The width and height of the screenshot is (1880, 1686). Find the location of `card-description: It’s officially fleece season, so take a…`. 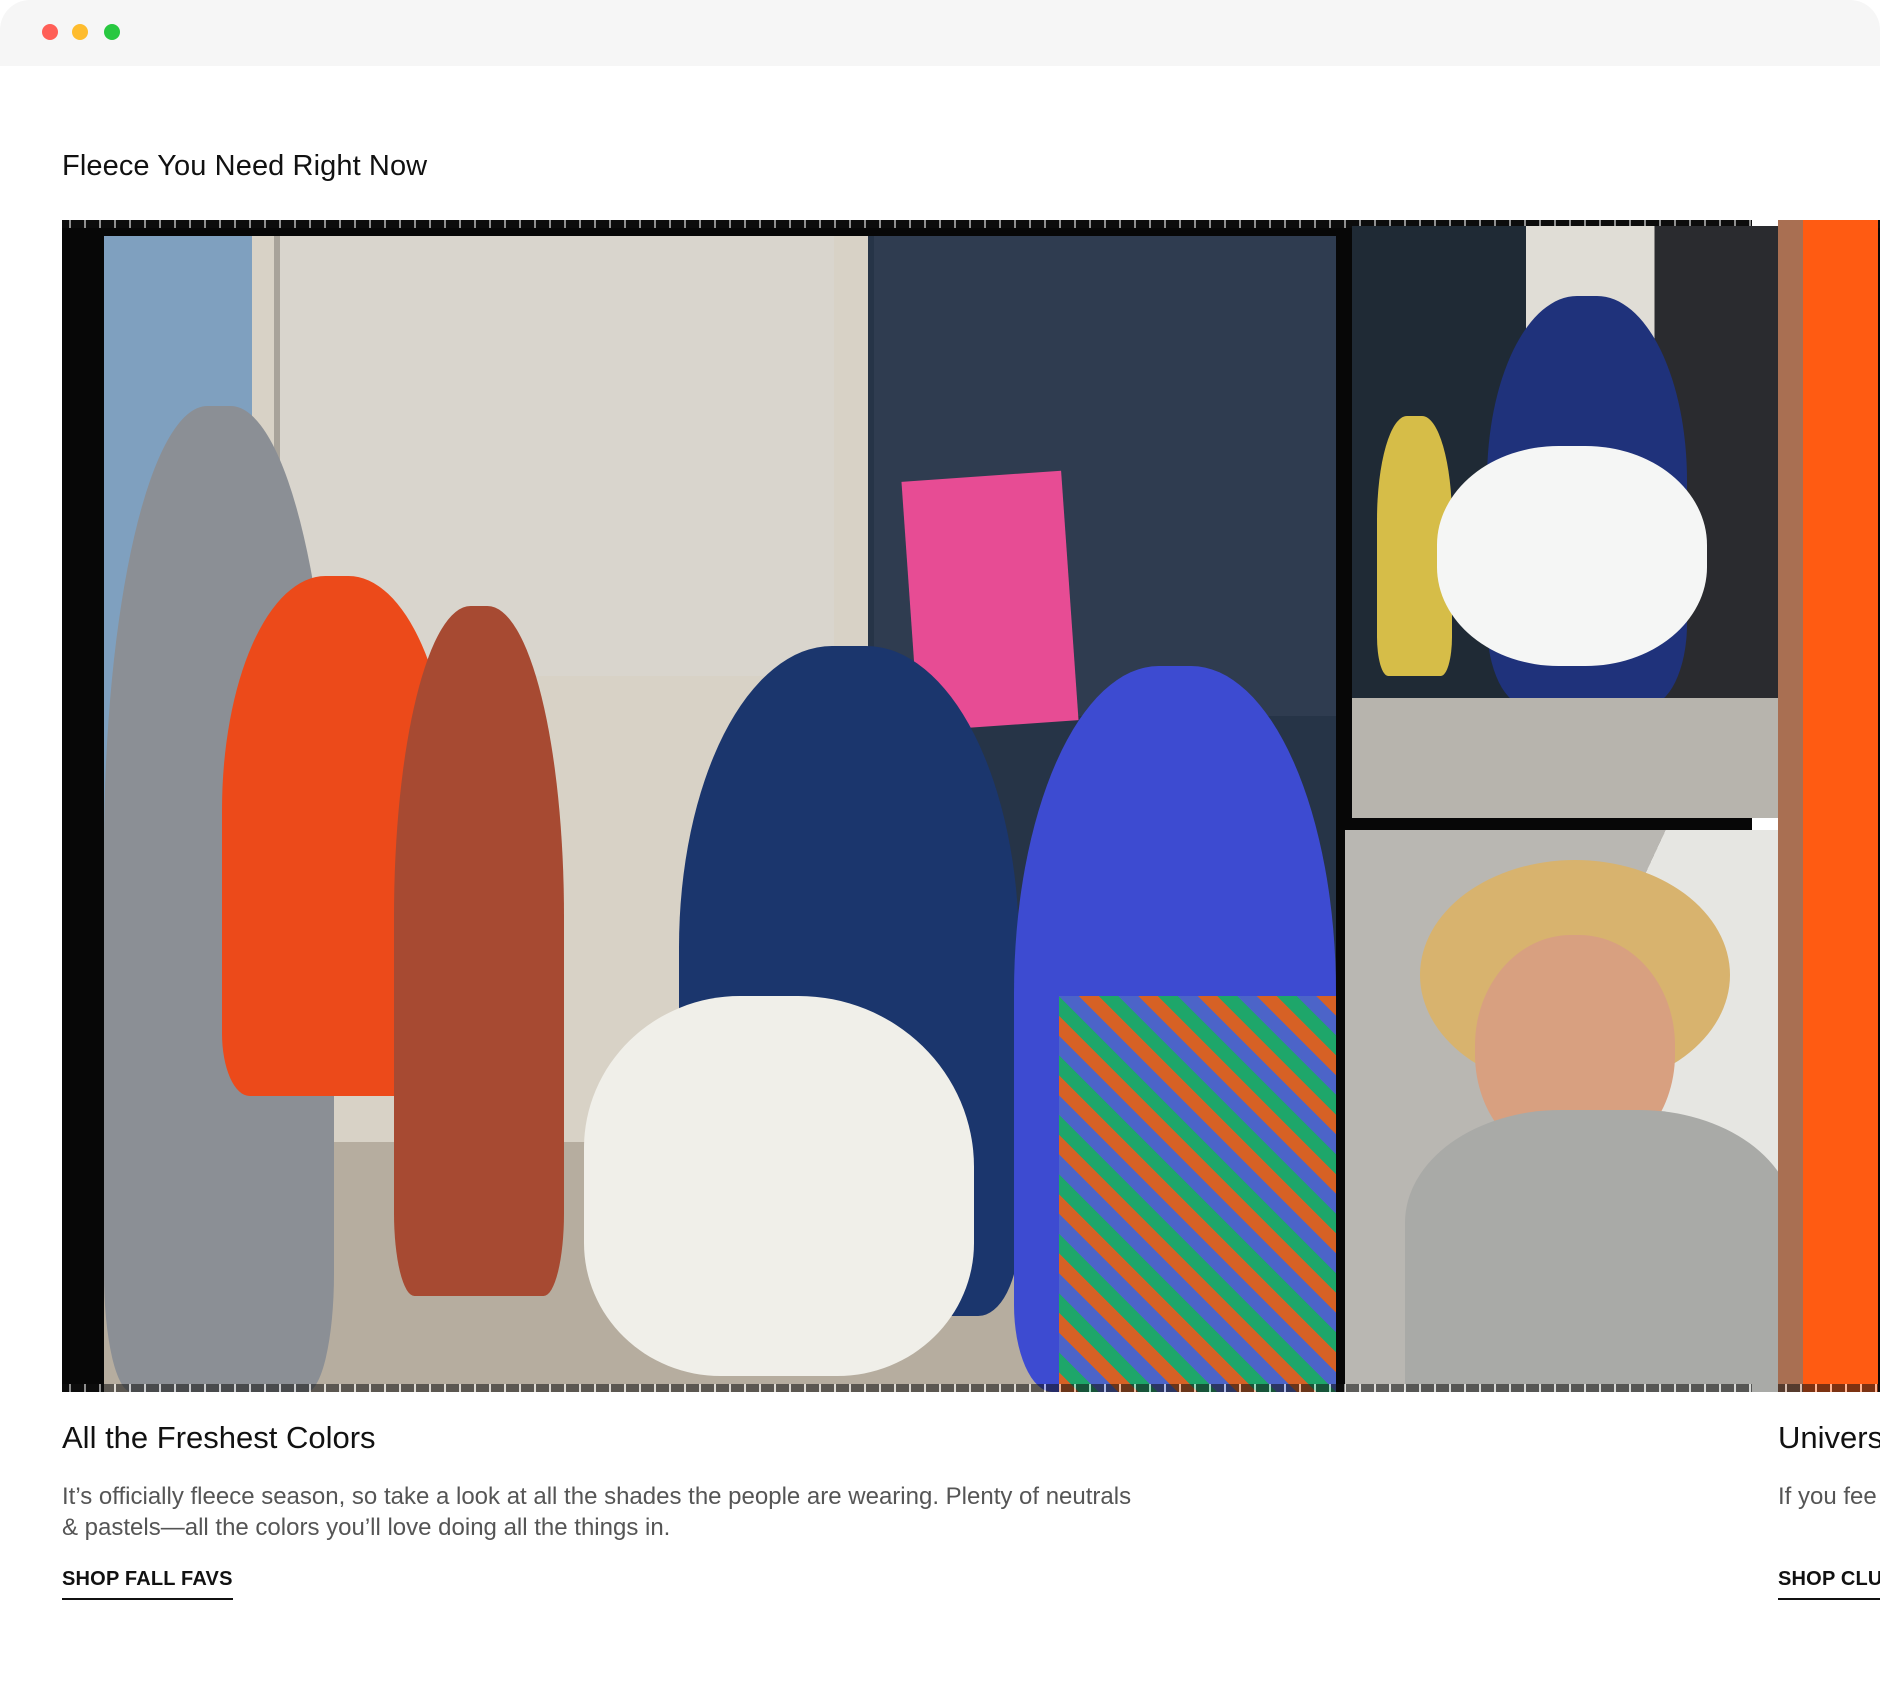

card-description: It’s officially fleece season, so take a… is located at coordinates (597, 1512).